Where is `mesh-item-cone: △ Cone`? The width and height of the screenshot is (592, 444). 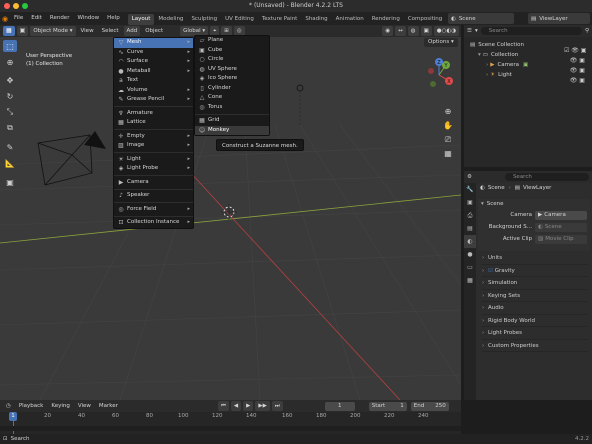 mesh-item-cone: △ Cone is located at coordinates (232, 98).